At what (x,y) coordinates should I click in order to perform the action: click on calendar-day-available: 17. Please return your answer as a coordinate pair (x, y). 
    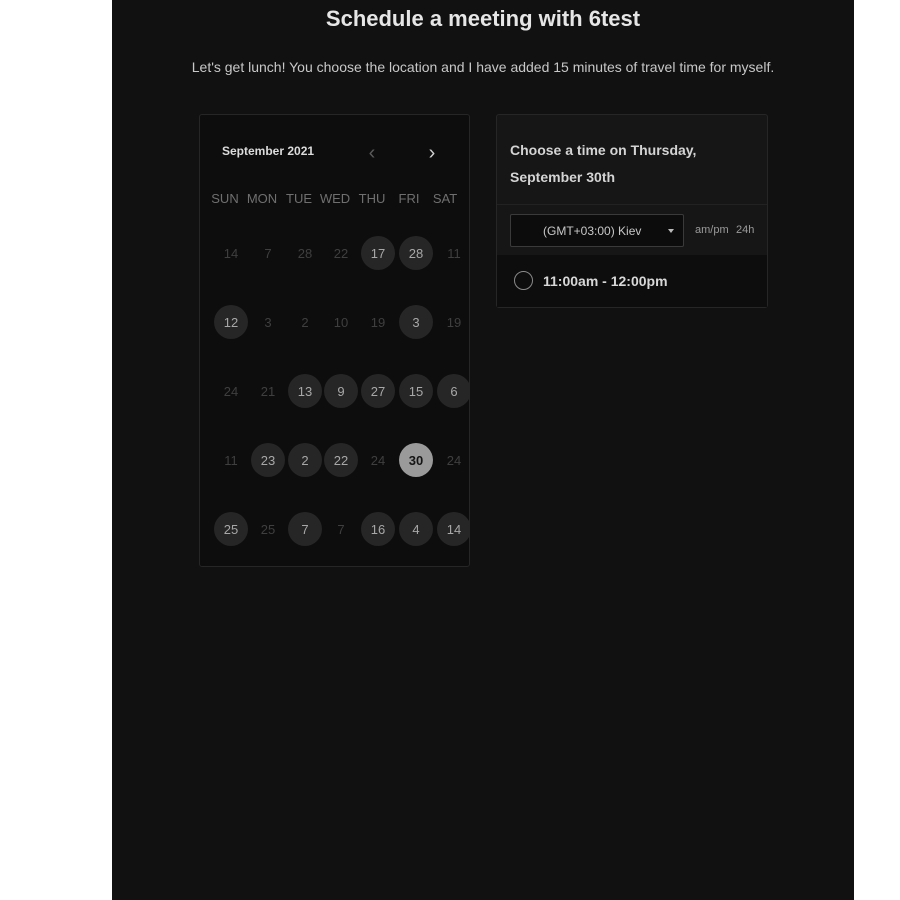
    Looking at the image, I should click on (378, 253).